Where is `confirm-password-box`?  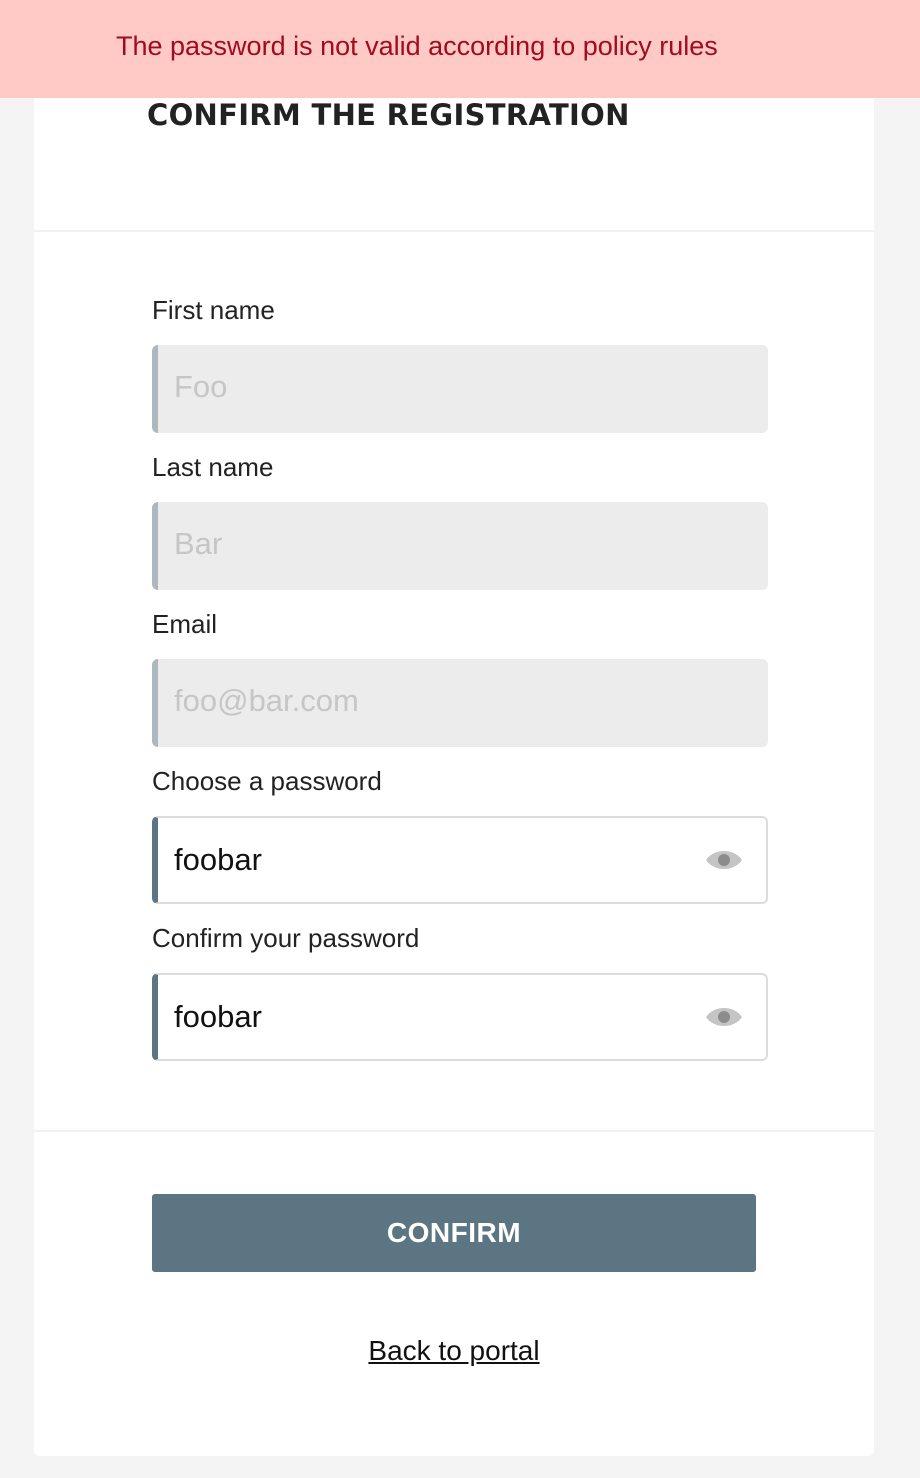 confirm-password-box is located at coordinates (460, 1017).